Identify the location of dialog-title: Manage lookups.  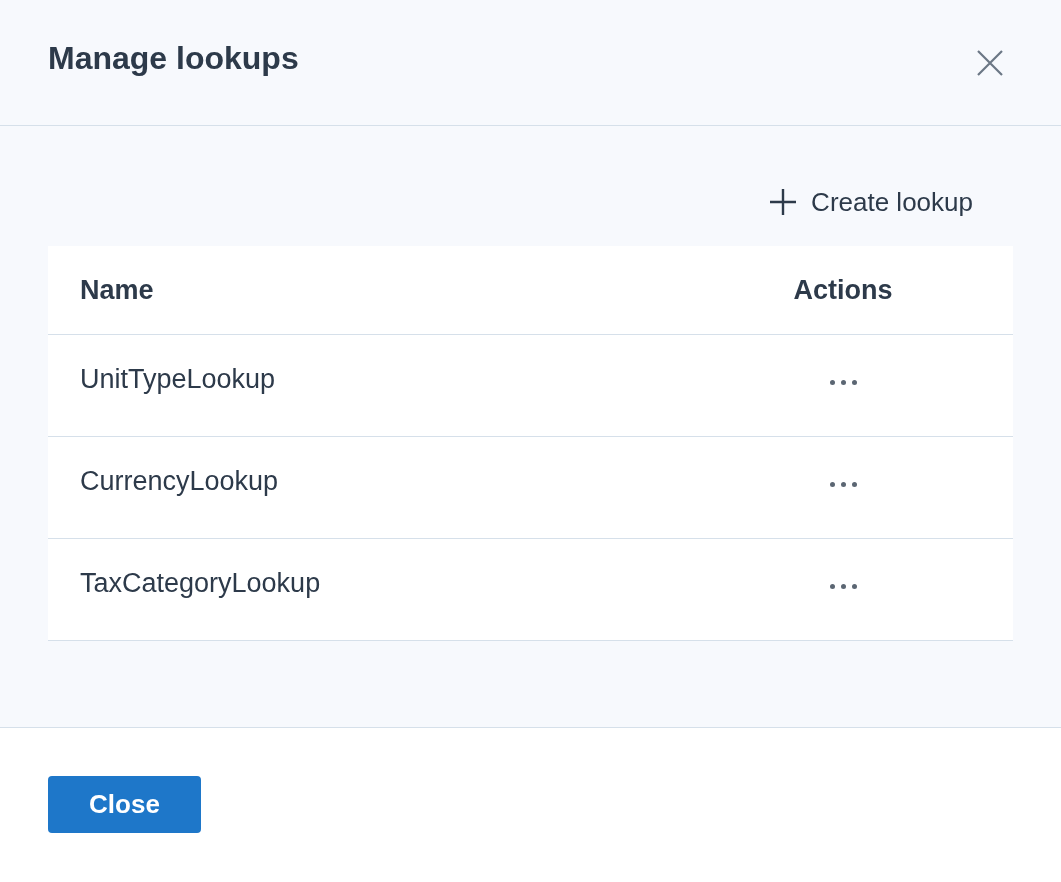
(173, 58).